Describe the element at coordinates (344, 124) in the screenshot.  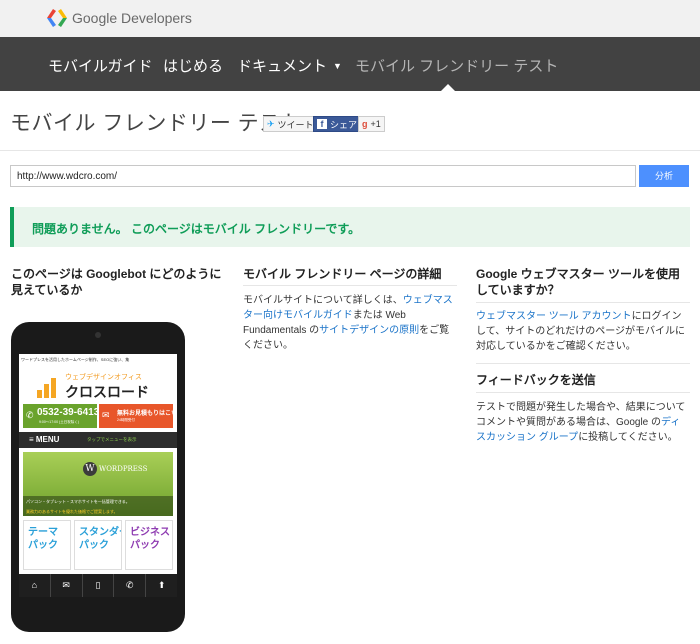
I see `facebook-share-label: シェア` at that location.